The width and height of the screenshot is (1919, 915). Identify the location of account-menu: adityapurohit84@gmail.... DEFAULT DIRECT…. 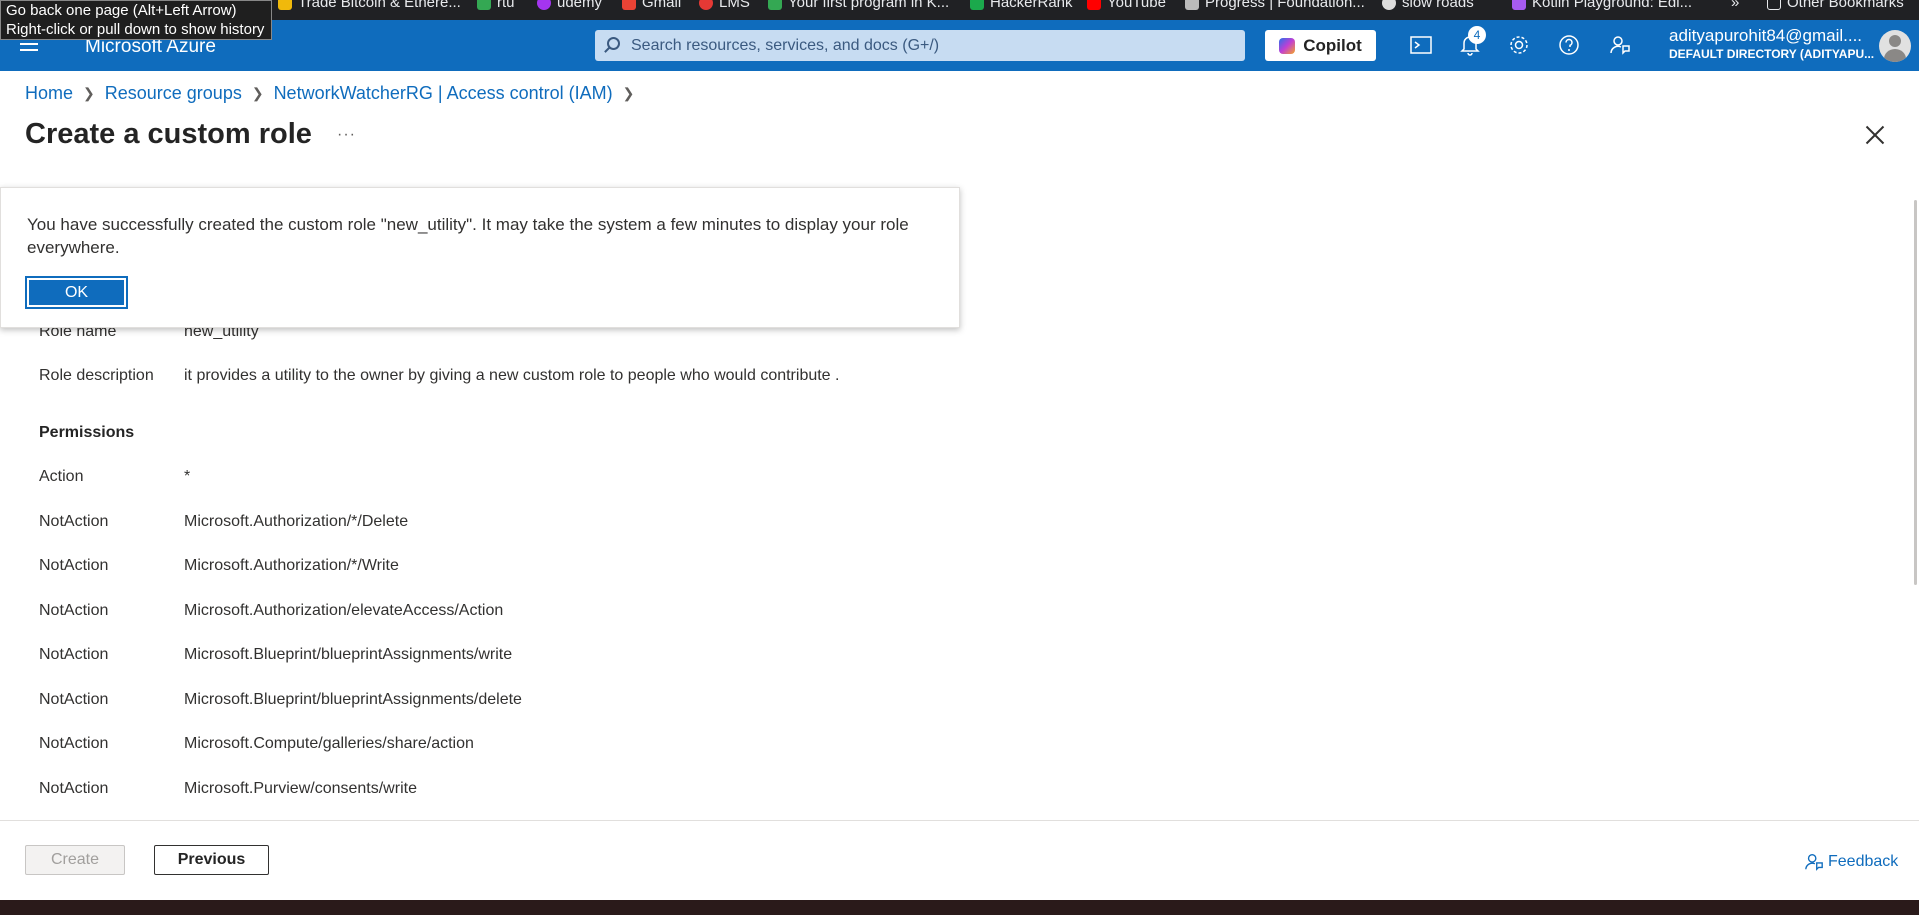
(1771, 43).